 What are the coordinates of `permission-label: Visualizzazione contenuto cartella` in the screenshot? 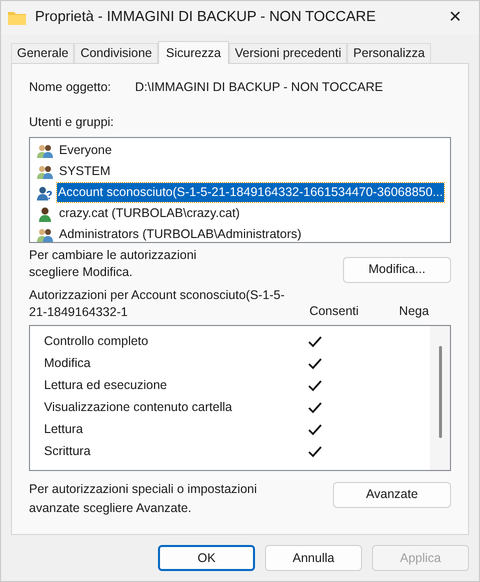 It's located at (139, 407).